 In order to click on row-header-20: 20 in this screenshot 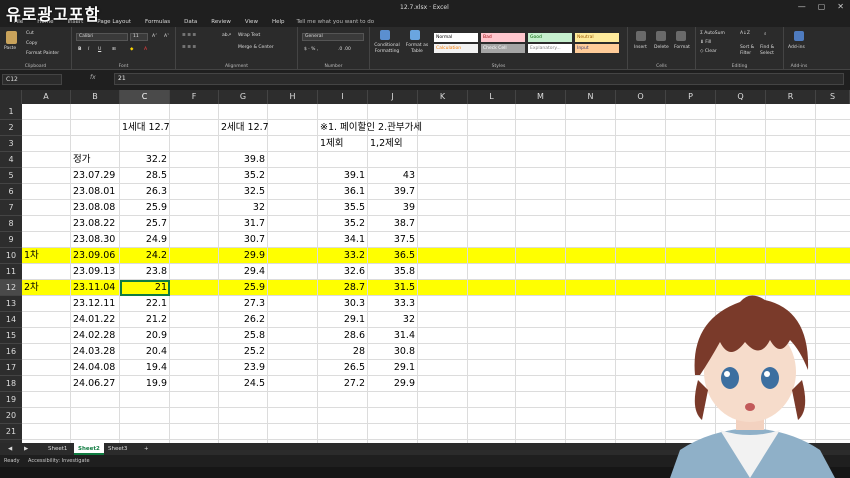, I will do `click(11, 416)`.